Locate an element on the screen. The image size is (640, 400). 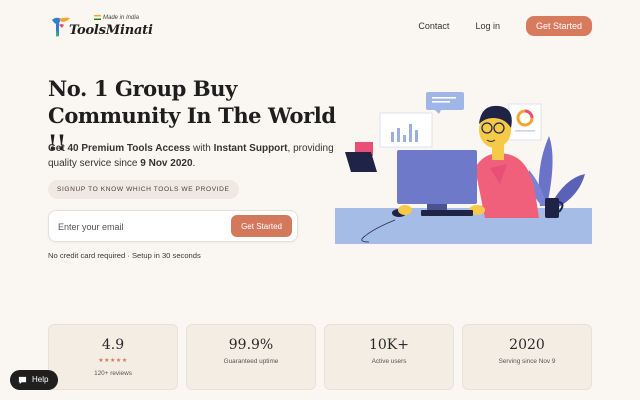
nav-login-link: Log in is located at coordinates (487, 26).